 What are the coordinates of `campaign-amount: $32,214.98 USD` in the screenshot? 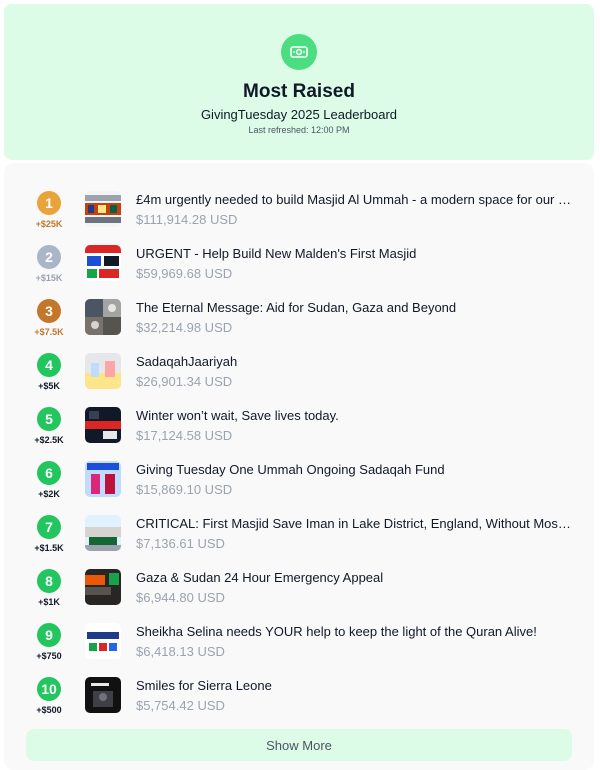 It's located at (184, 327).